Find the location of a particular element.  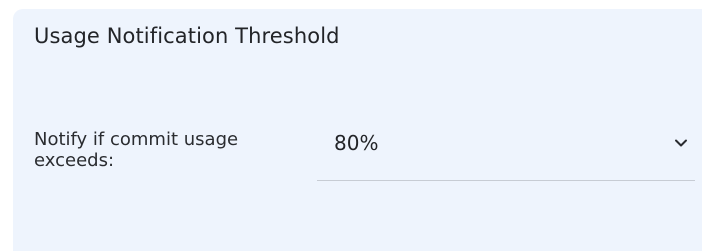

chevron-down-icon is located at coordinates (681, 143).